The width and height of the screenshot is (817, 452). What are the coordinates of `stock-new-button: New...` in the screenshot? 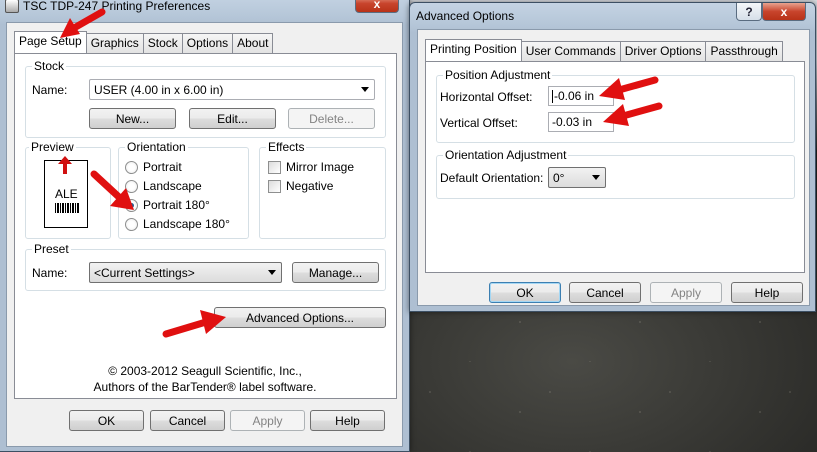 It's located at (132, 118).